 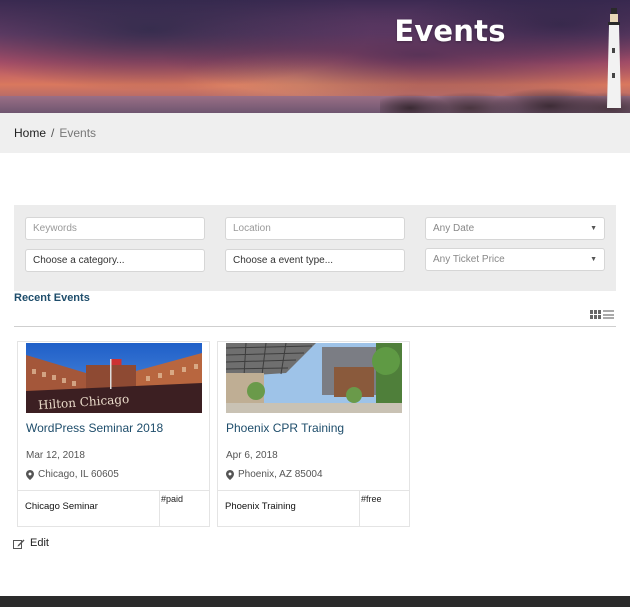 I want to click on breadcrumb: Home / Events, so click(x=315, y=133).